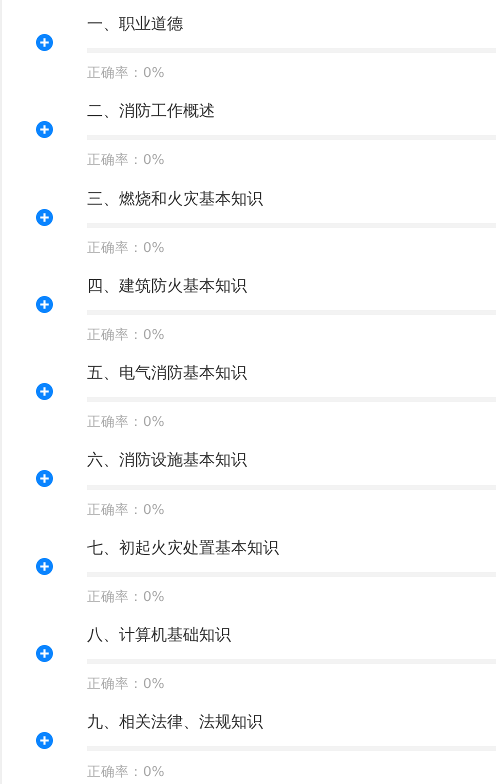 The width and height of the screenshot is (496, 784). Describe the element at coordinates (167, 288) in the screenshot. I see `chapter-title: 四、建筑防火基本知识` at that location.